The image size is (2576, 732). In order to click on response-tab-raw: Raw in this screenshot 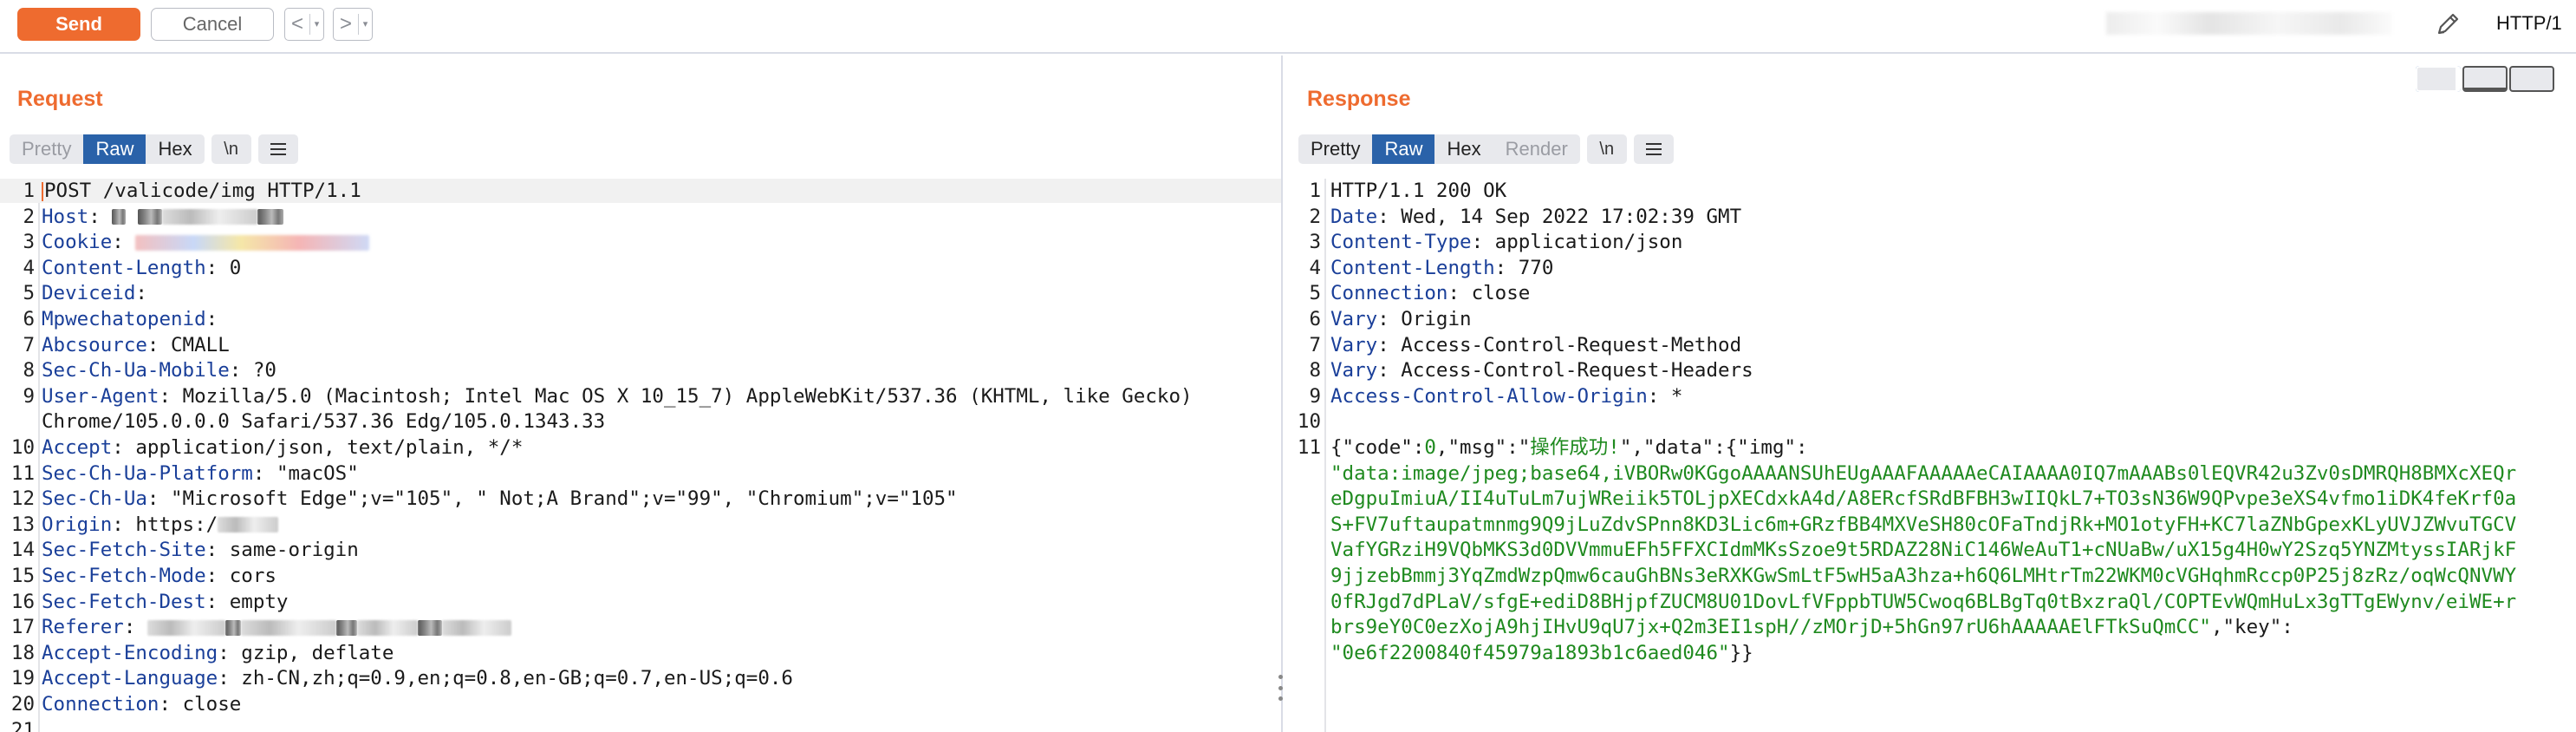, I will do `click(1403, 149)`.